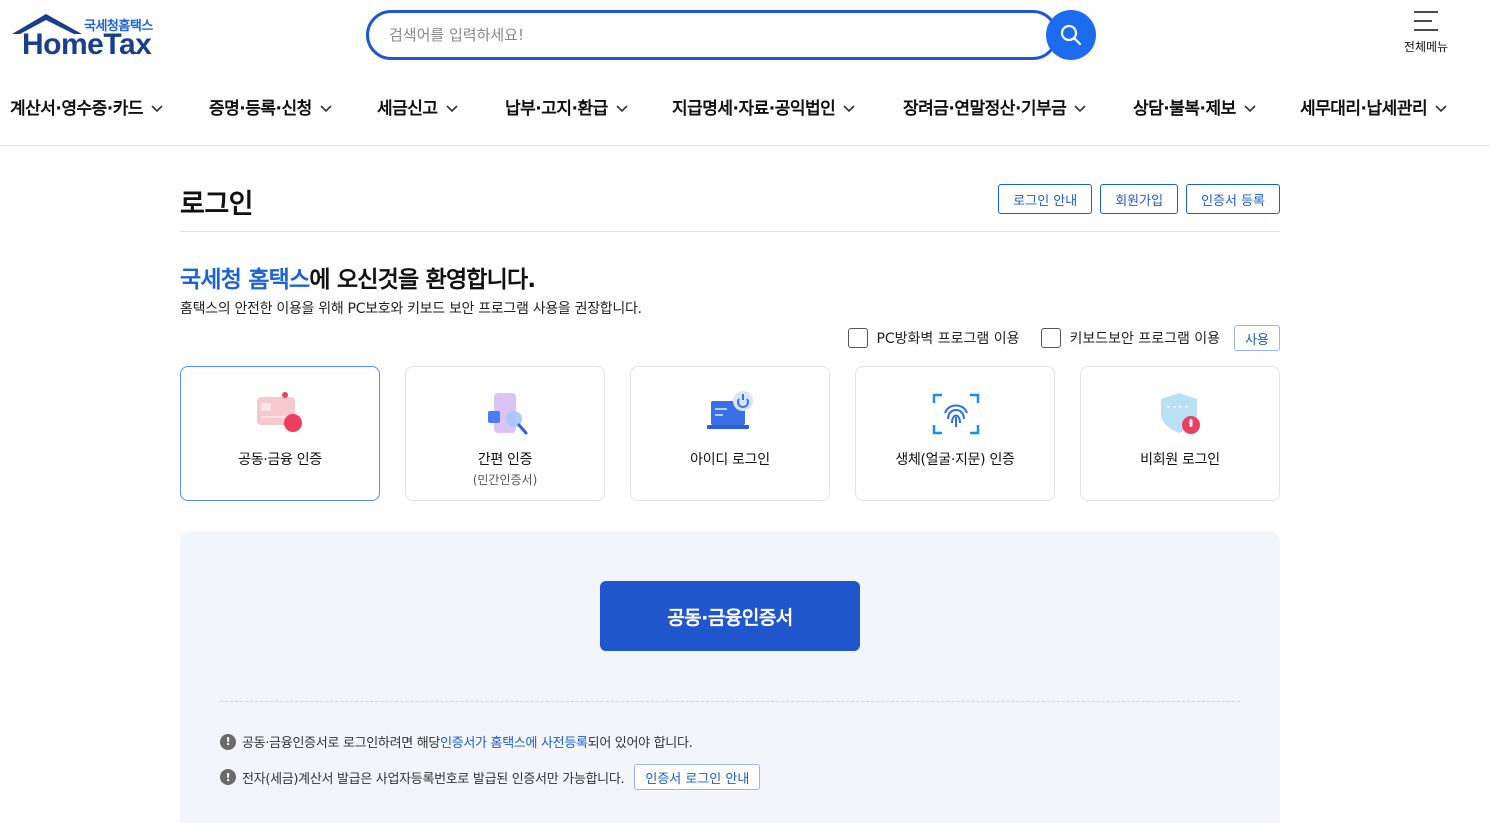 The image size is (1490, 823). What do you see at coordinates (86, 106) in the screenshot?
I see `nav-invoice-receipt-card: 계산서·영수증·카드` at bounding box center [86, 106].